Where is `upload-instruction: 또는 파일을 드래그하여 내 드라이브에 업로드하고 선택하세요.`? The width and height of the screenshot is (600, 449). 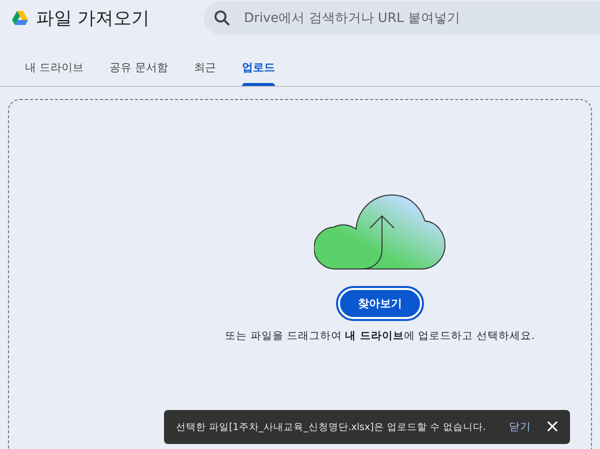 upload-instruction: 또는 파일을 드래그하여 내 드라이브에 업로드하고 선택하세요. is located at coordinates (380, 336).